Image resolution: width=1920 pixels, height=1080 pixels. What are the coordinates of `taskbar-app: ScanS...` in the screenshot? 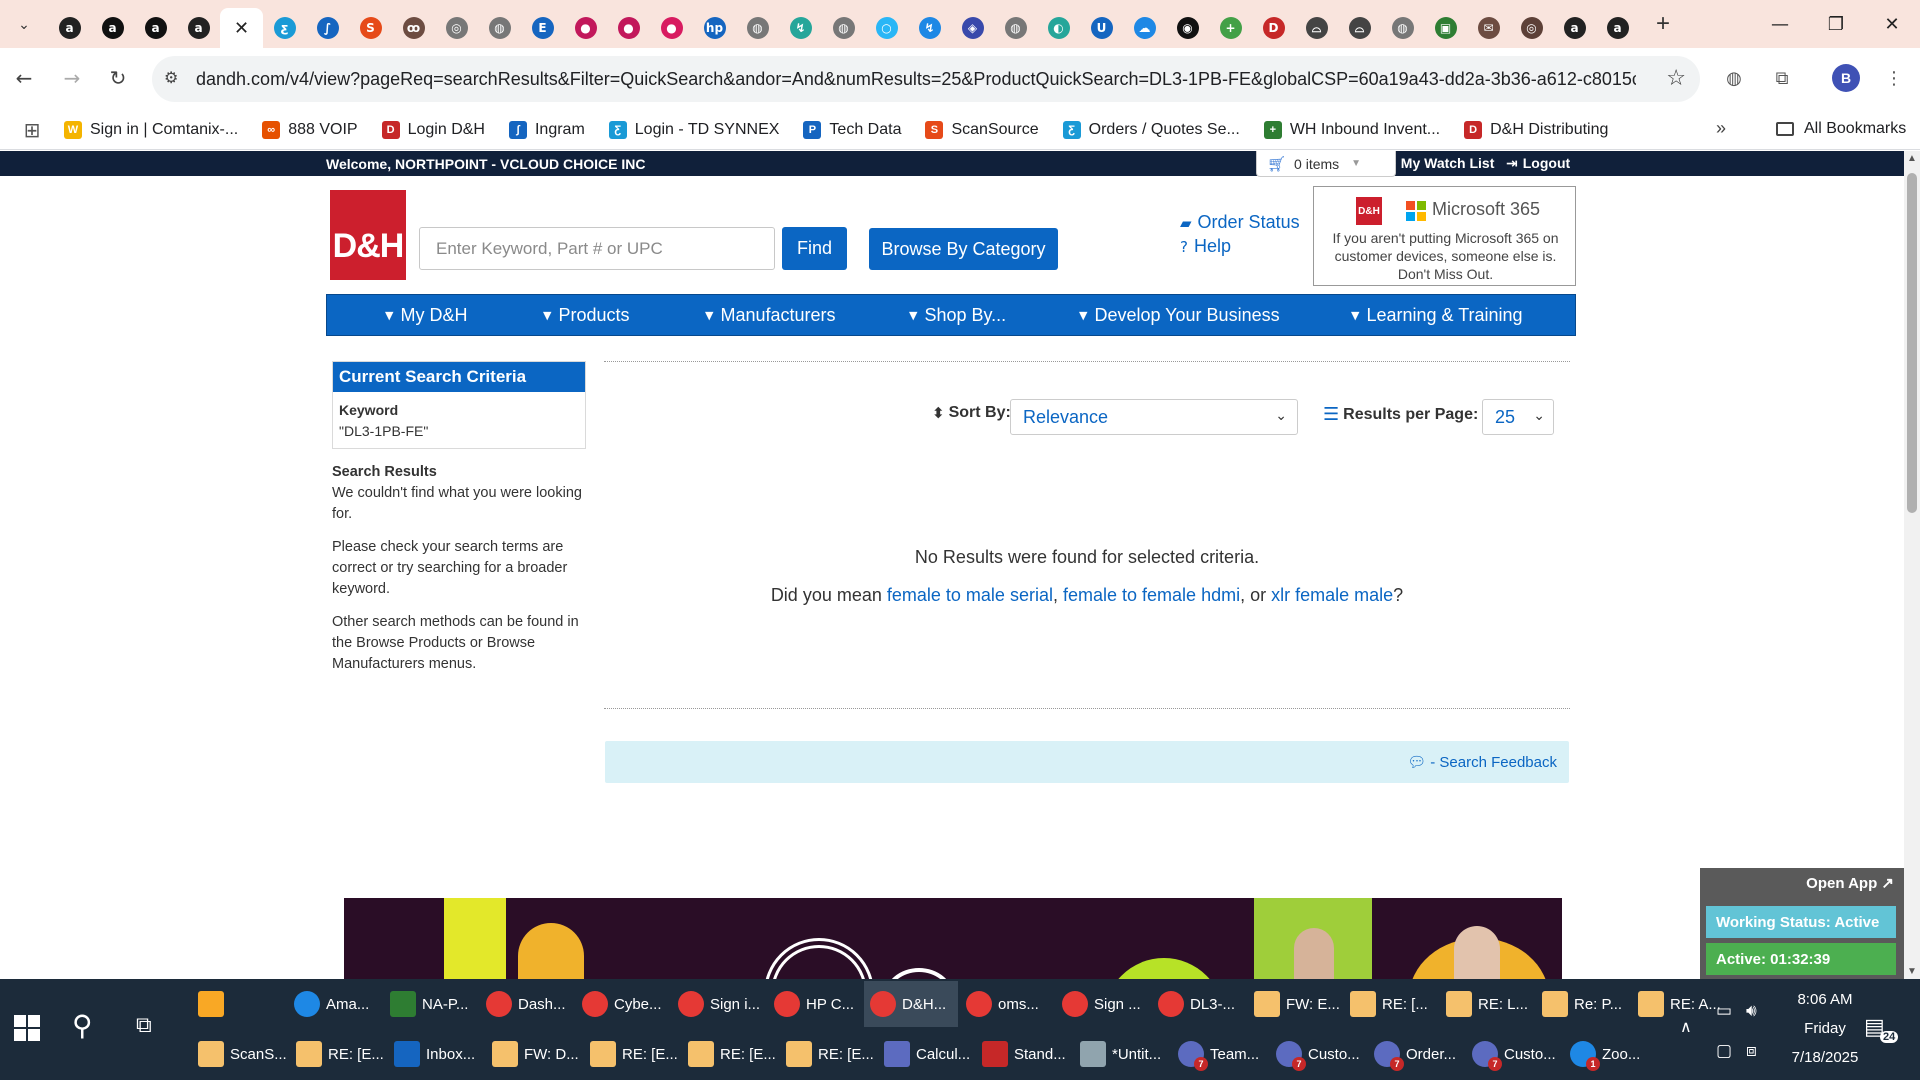 It's located at (240, 1054).